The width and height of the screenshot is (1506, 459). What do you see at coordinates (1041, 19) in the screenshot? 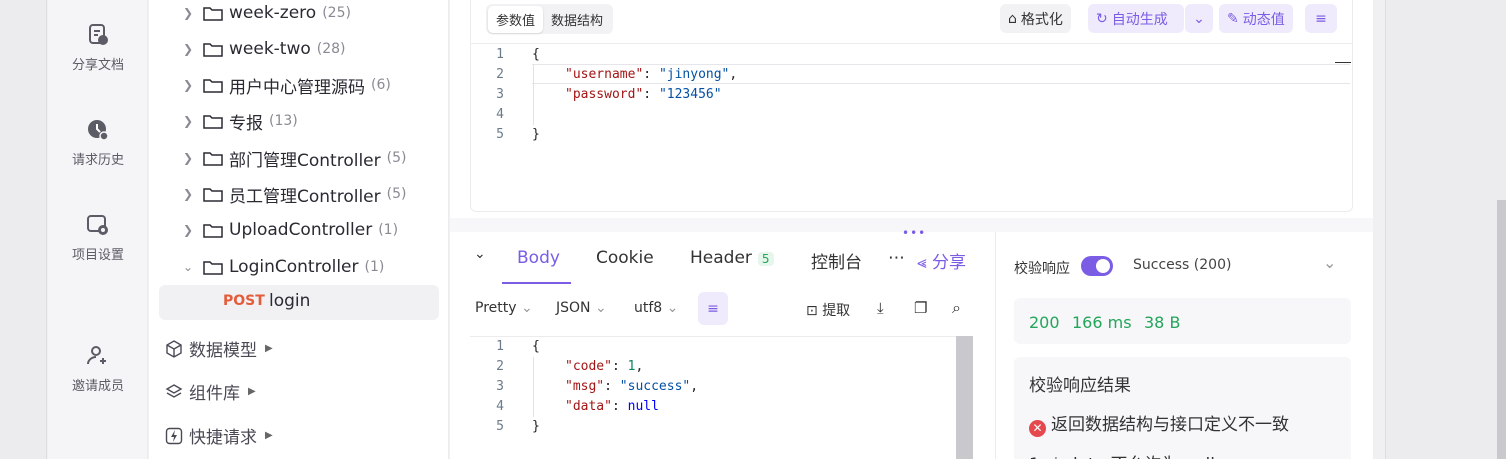
I see `format-label: 格式化` at bounding box center [1041, 19].